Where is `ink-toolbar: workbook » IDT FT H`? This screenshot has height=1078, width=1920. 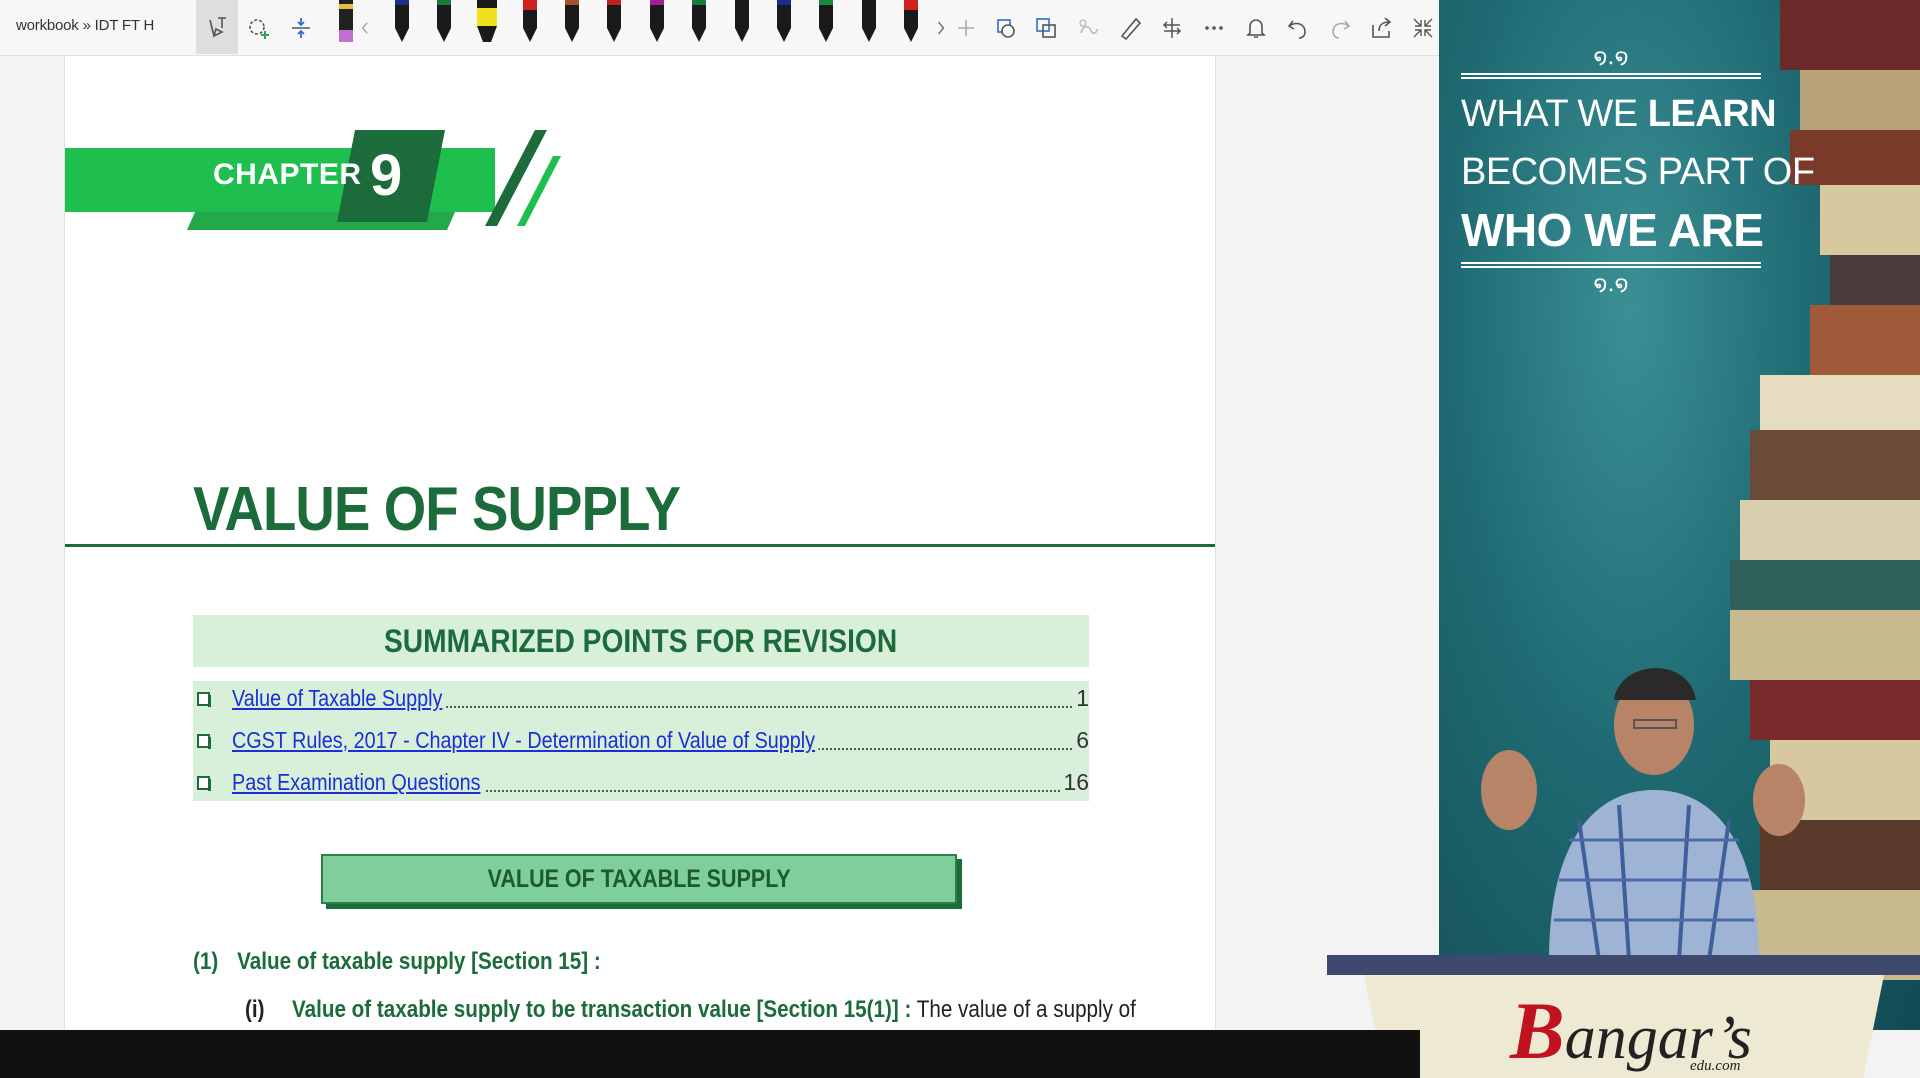
ink-toolbar: workbook » IDT FT H is located at coordinates (719, 28).